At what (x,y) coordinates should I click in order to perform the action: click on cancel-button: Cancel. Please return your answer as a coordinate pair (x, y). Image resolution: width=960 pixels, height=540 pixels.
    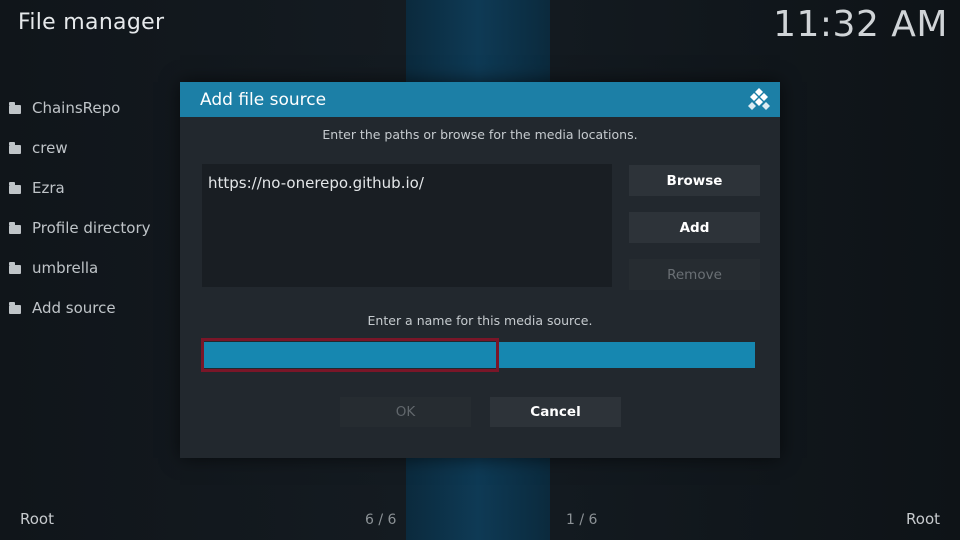
    Looking at the image, I should click on (555, 412).